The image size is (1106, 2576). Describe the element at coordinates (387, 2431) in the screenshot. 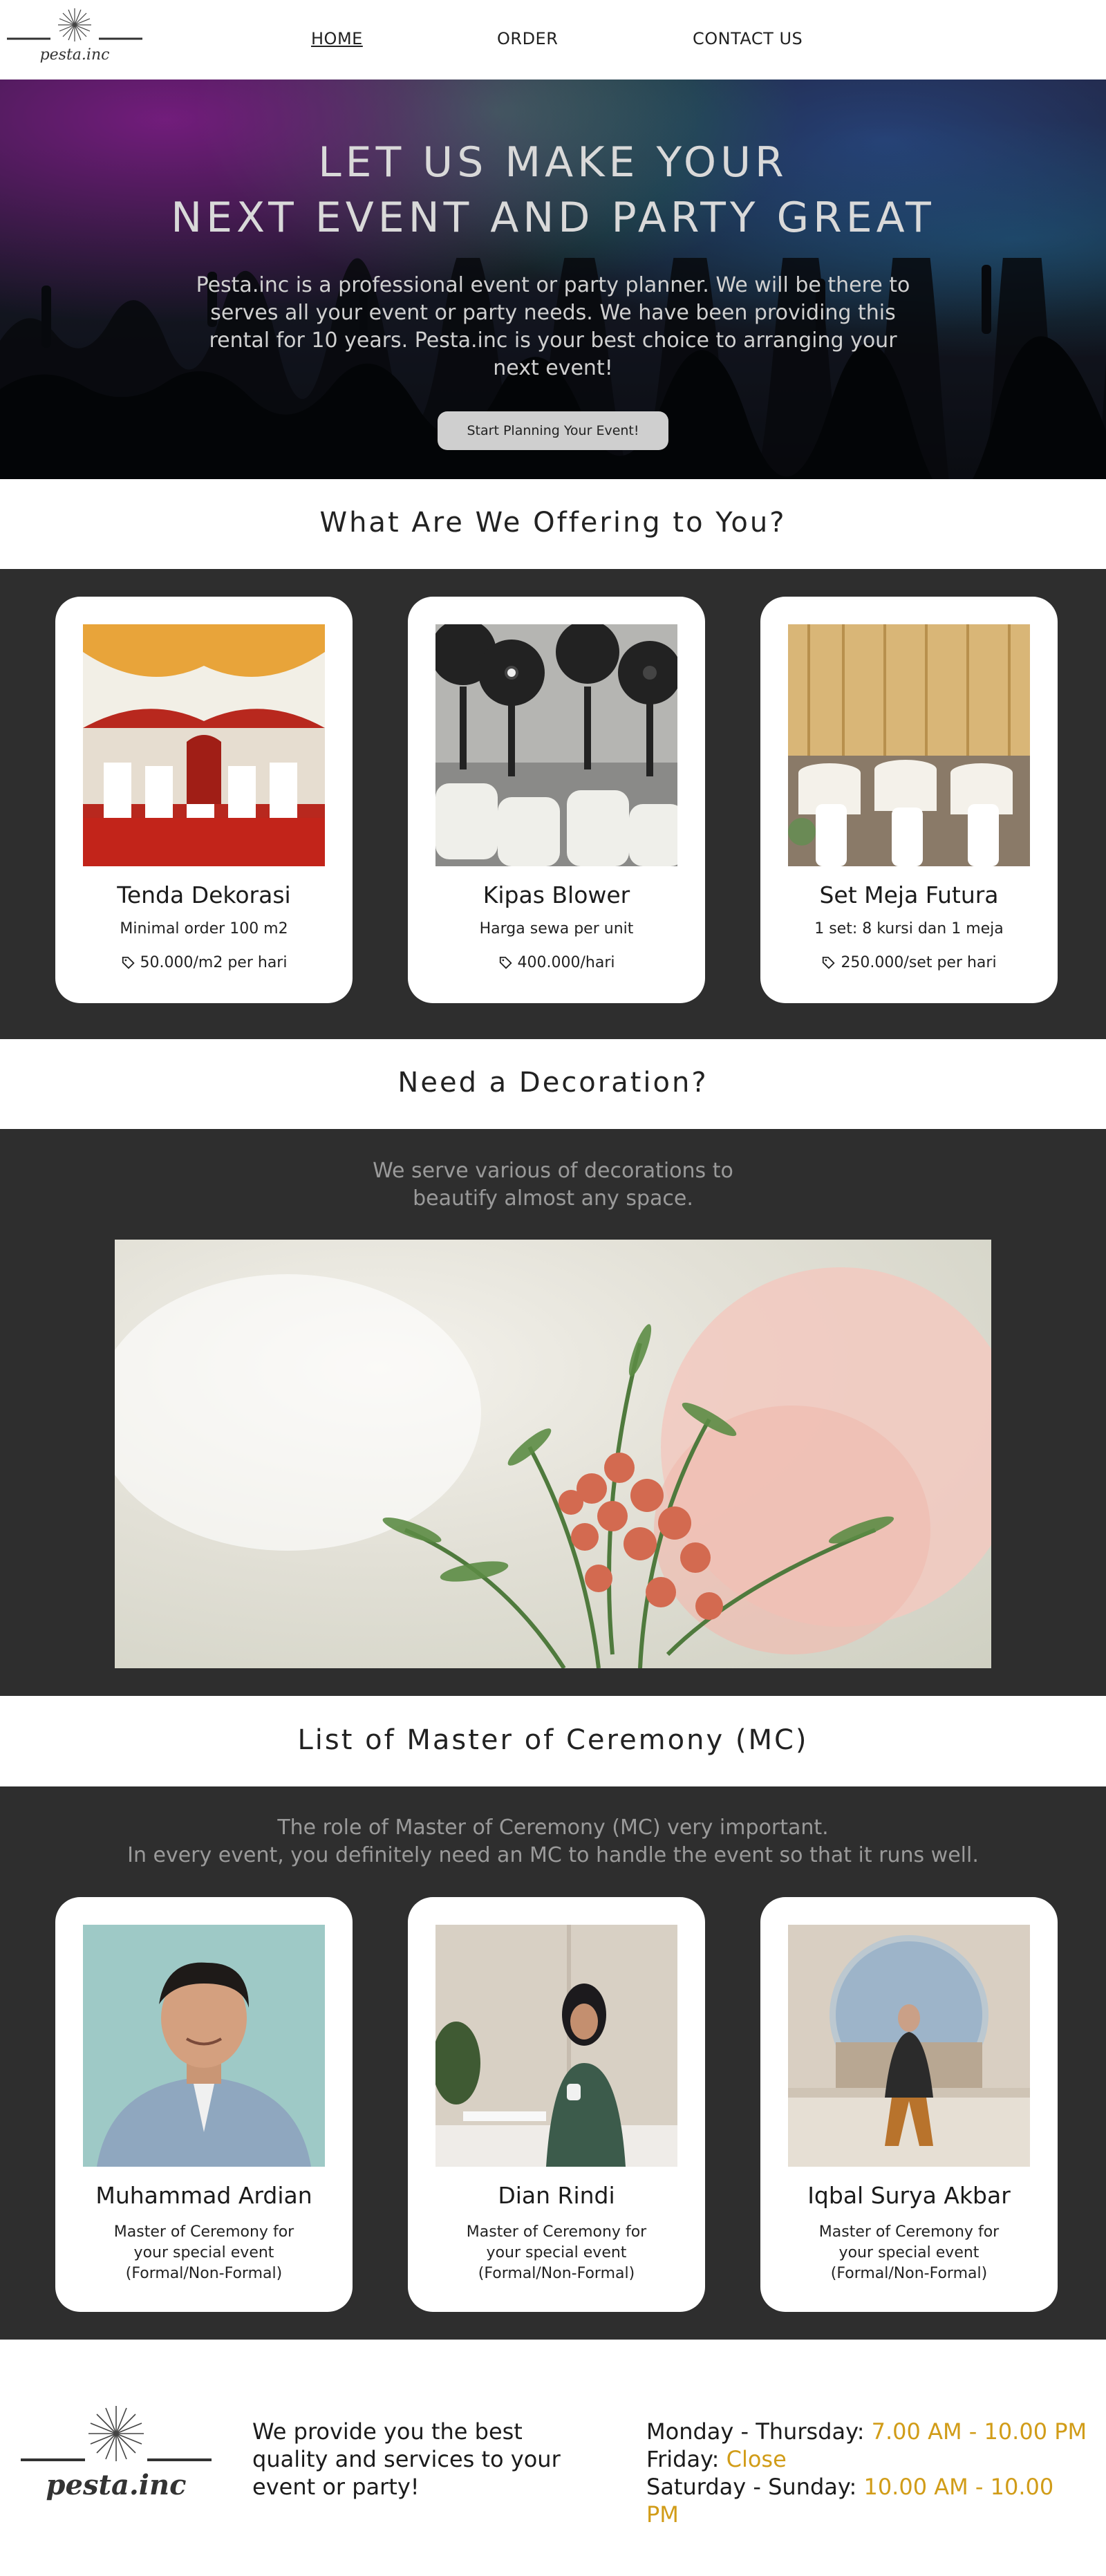

I see `footer-tagline-line1: We provide you the best` at that location.